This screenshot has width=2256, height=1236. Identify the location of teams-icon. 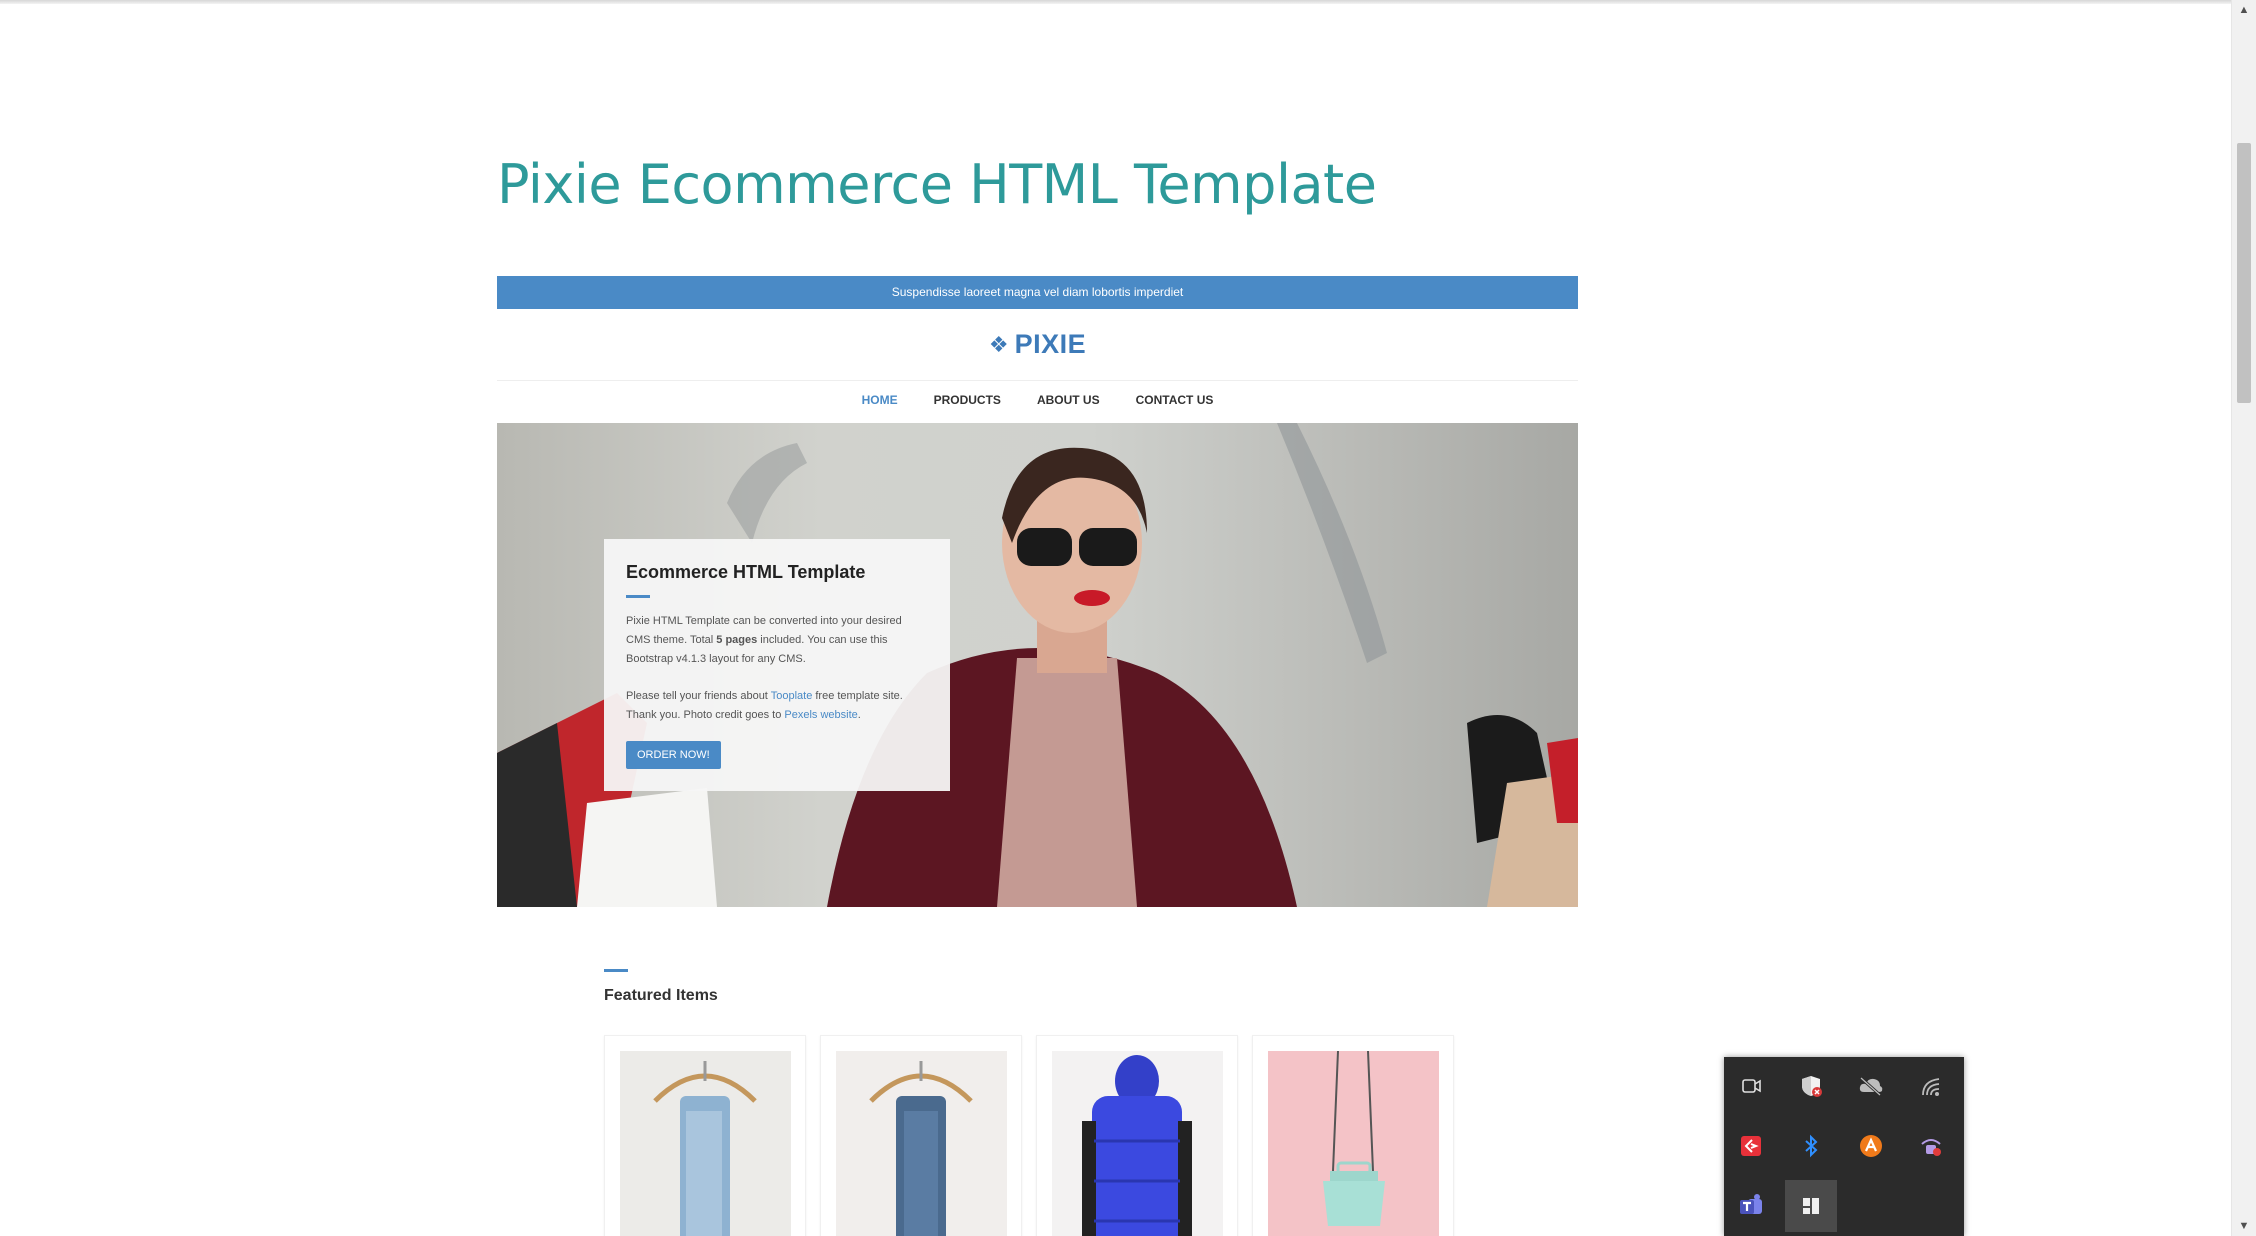
(1751, 1206).